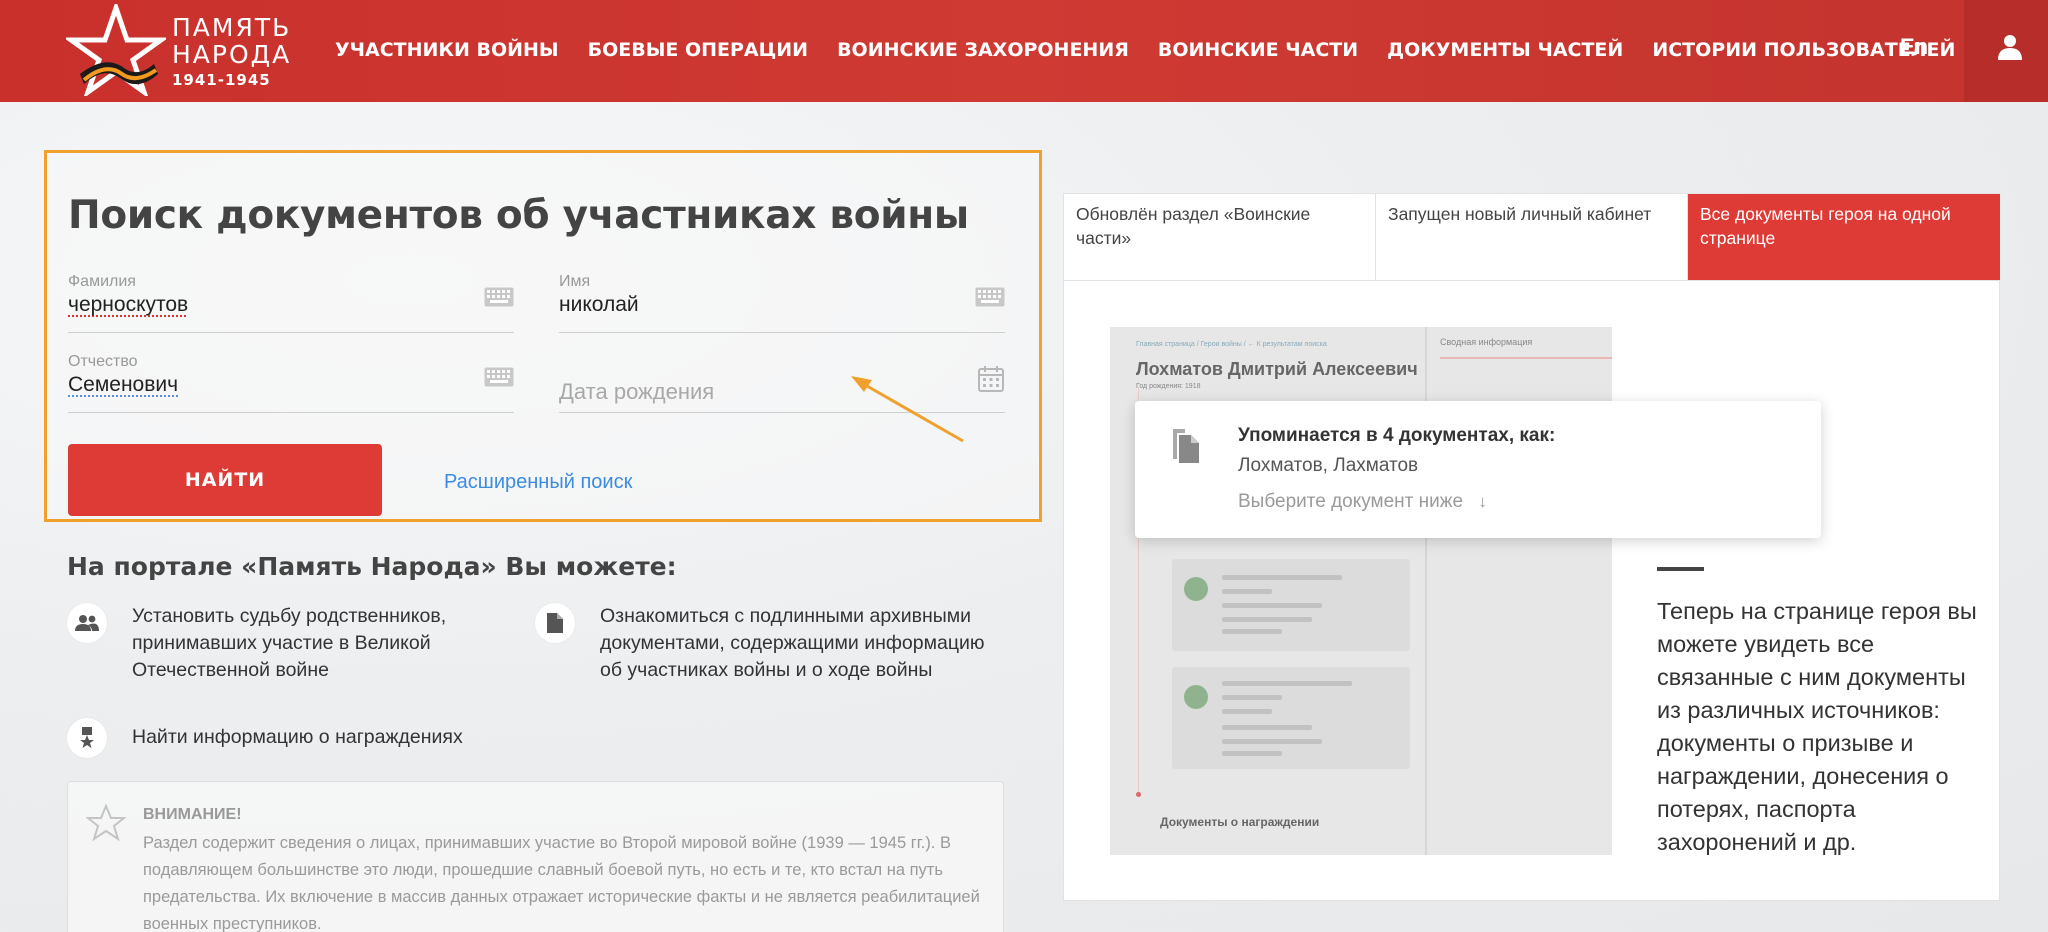 The height and width of the screenshot is (932, 2048). What do you see at coordinates (1277, 369) in the screenshot?
I see `preview-hero-name: Лохматов Дмитрий Алексеевич` at bounding box center [1277, 369].